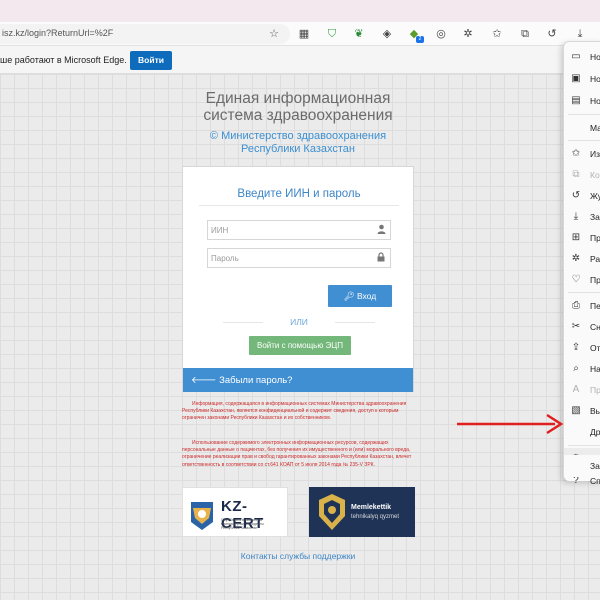 The height and width of the screenshot is (600, 600). I want to click on extension-icon-1: ▦, so click(304, 34).